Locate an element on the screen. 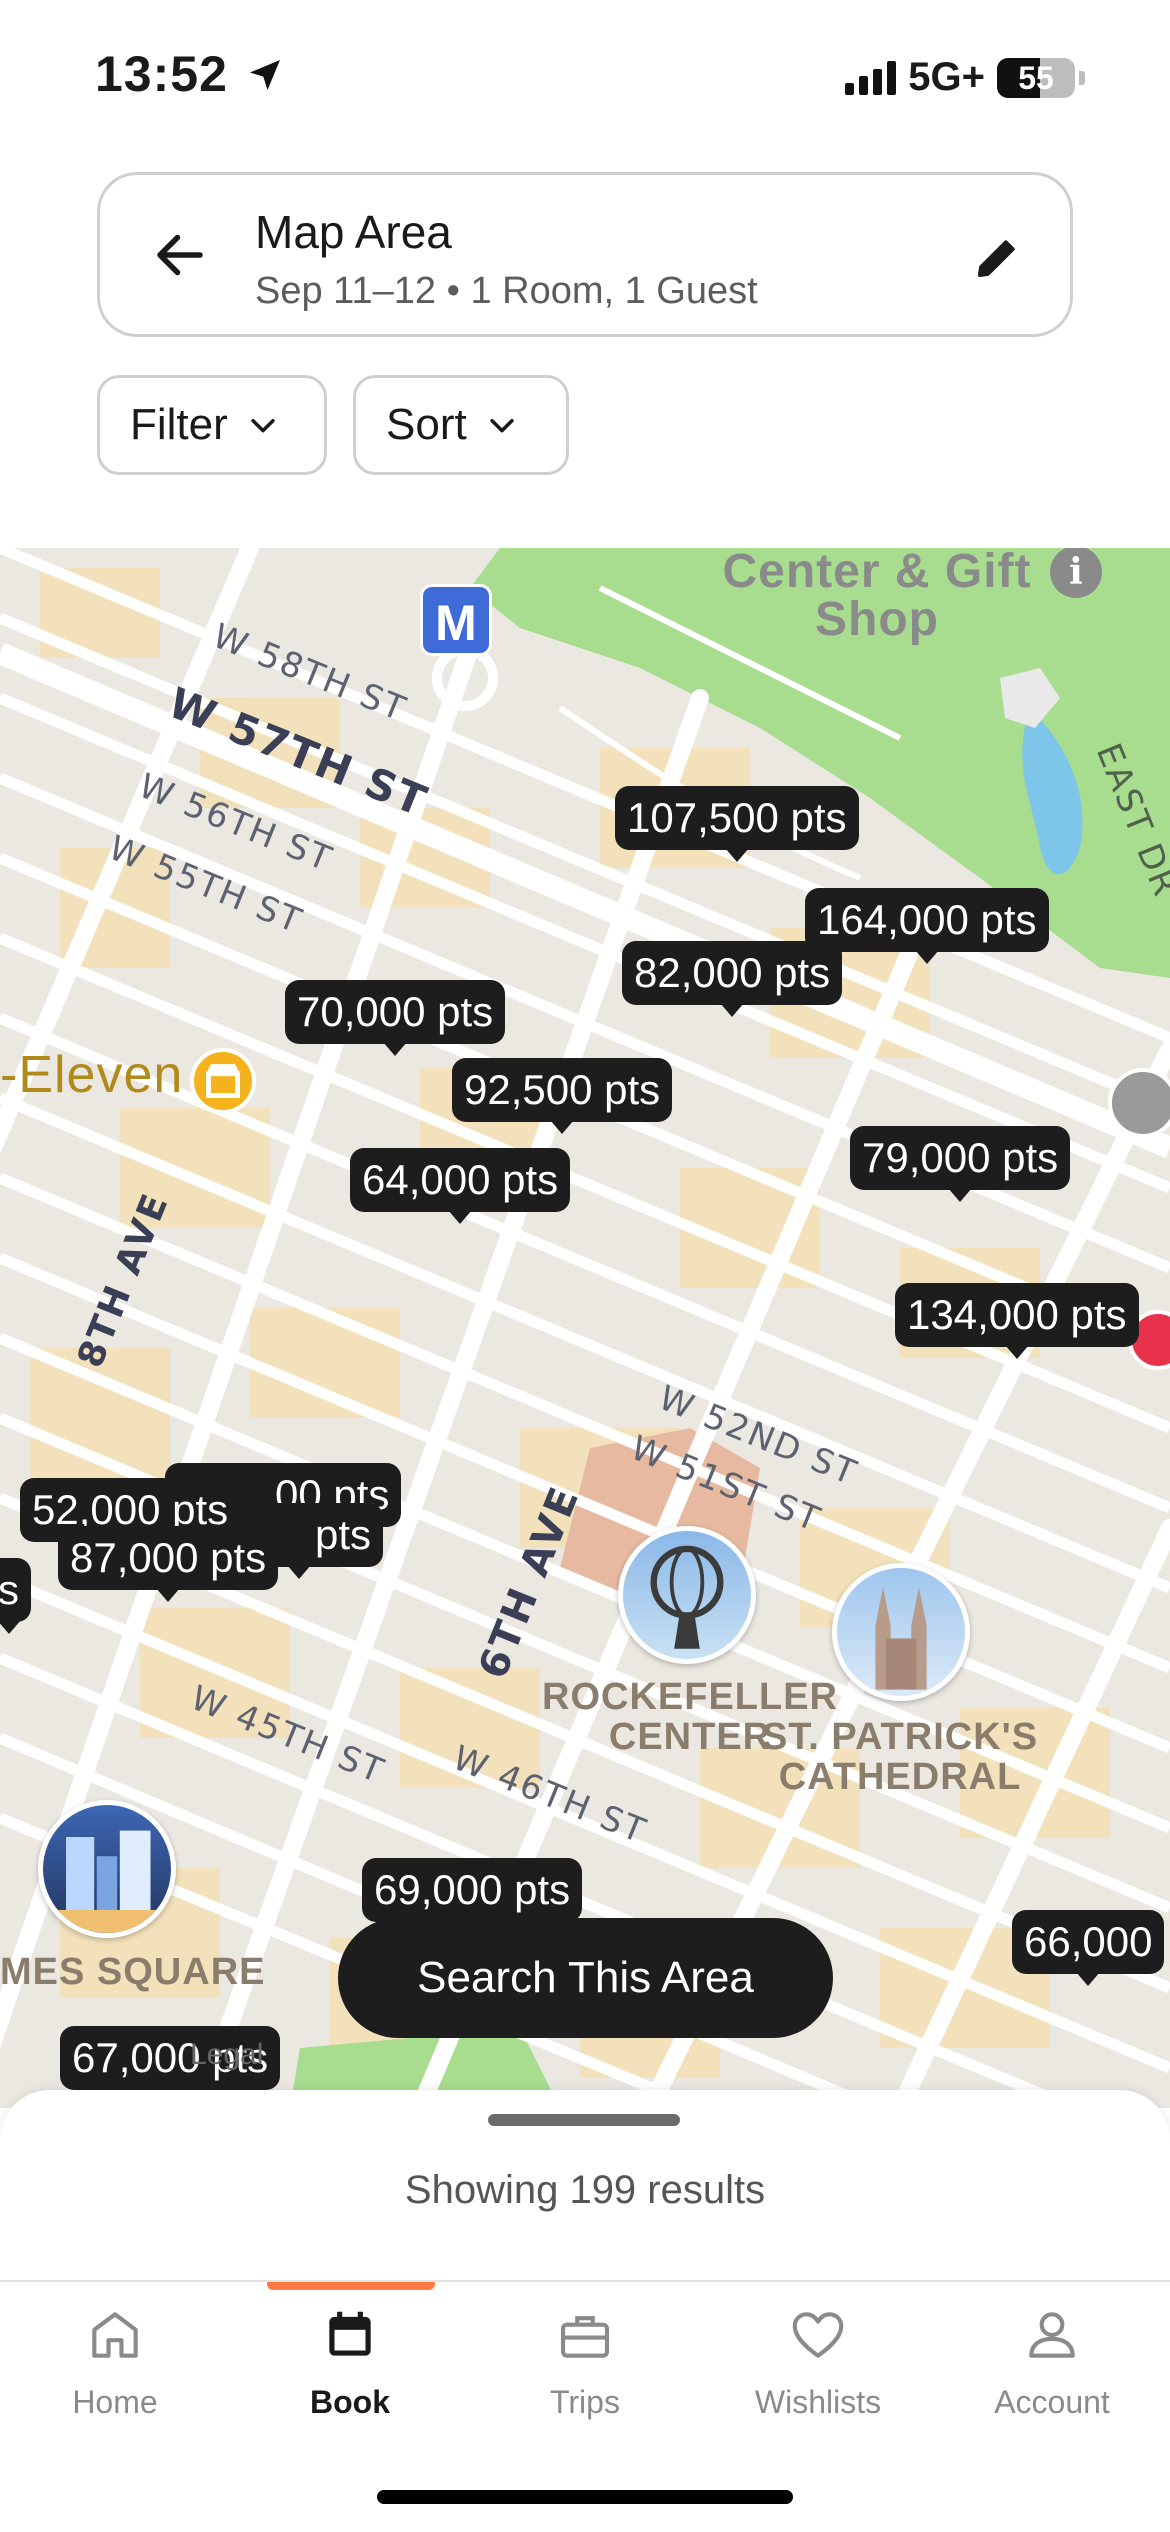 Image resolution: width=1170 pixels, height=2532 pixels. status-bar: 13:52 5G+ 55 is located at coordinates (585, 75).